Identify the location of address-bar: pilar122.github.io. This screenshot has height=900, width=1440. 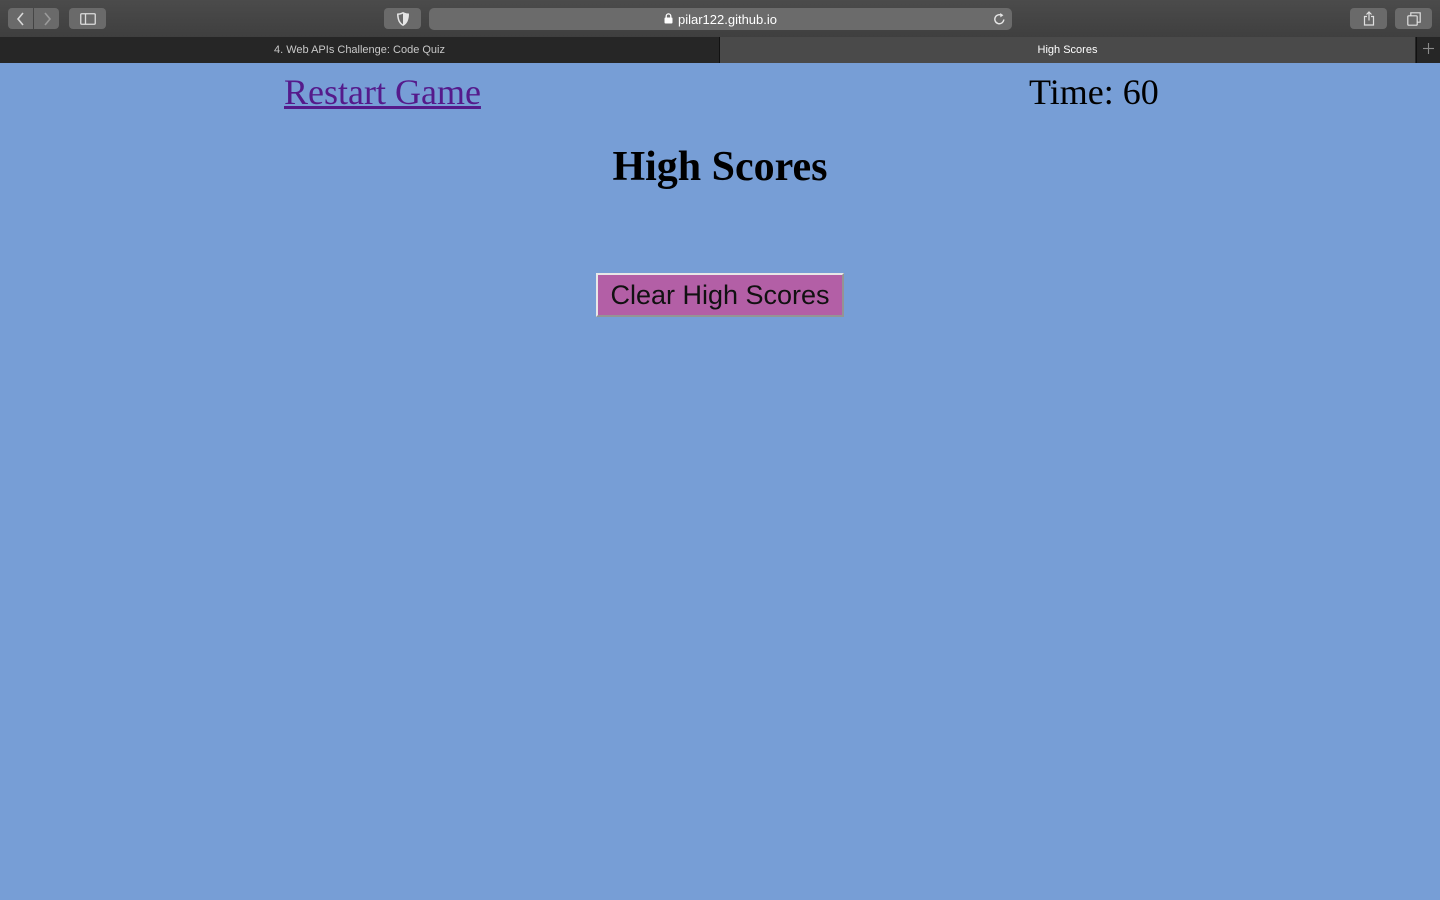
(720, 19).